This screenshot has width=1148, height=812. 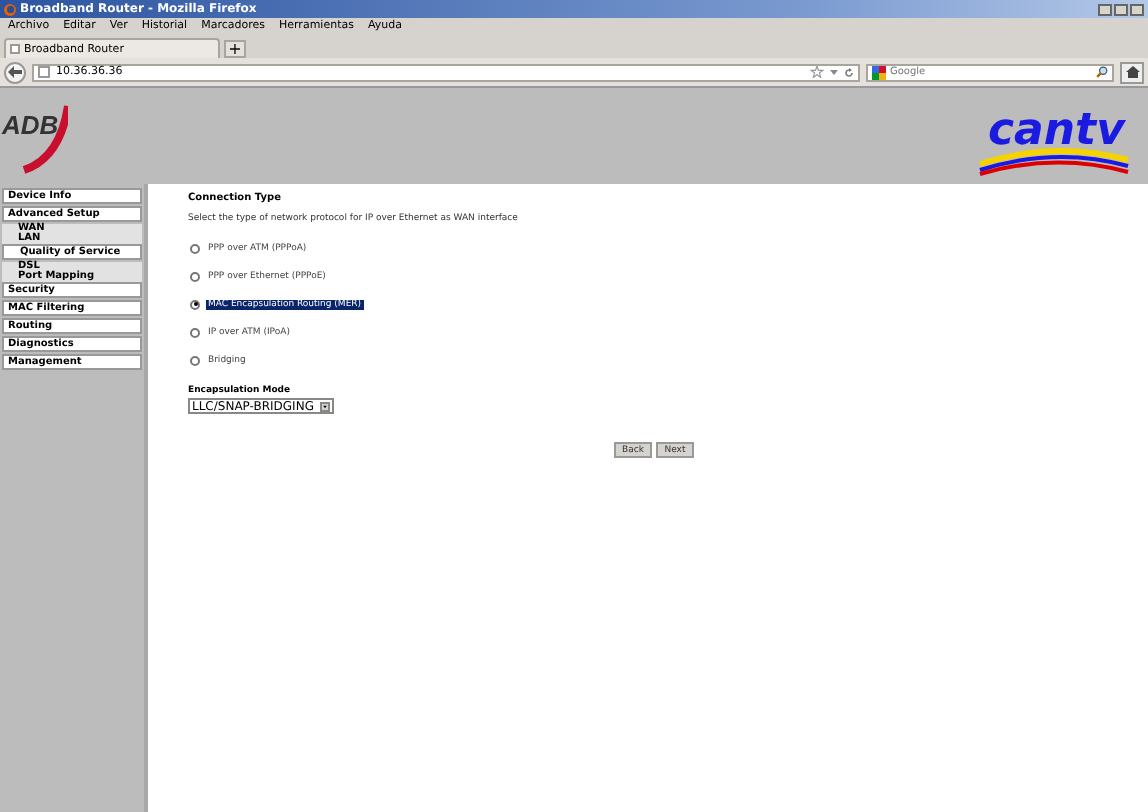 I want to click on browser-logo-icon, so click(x=10, y=9).